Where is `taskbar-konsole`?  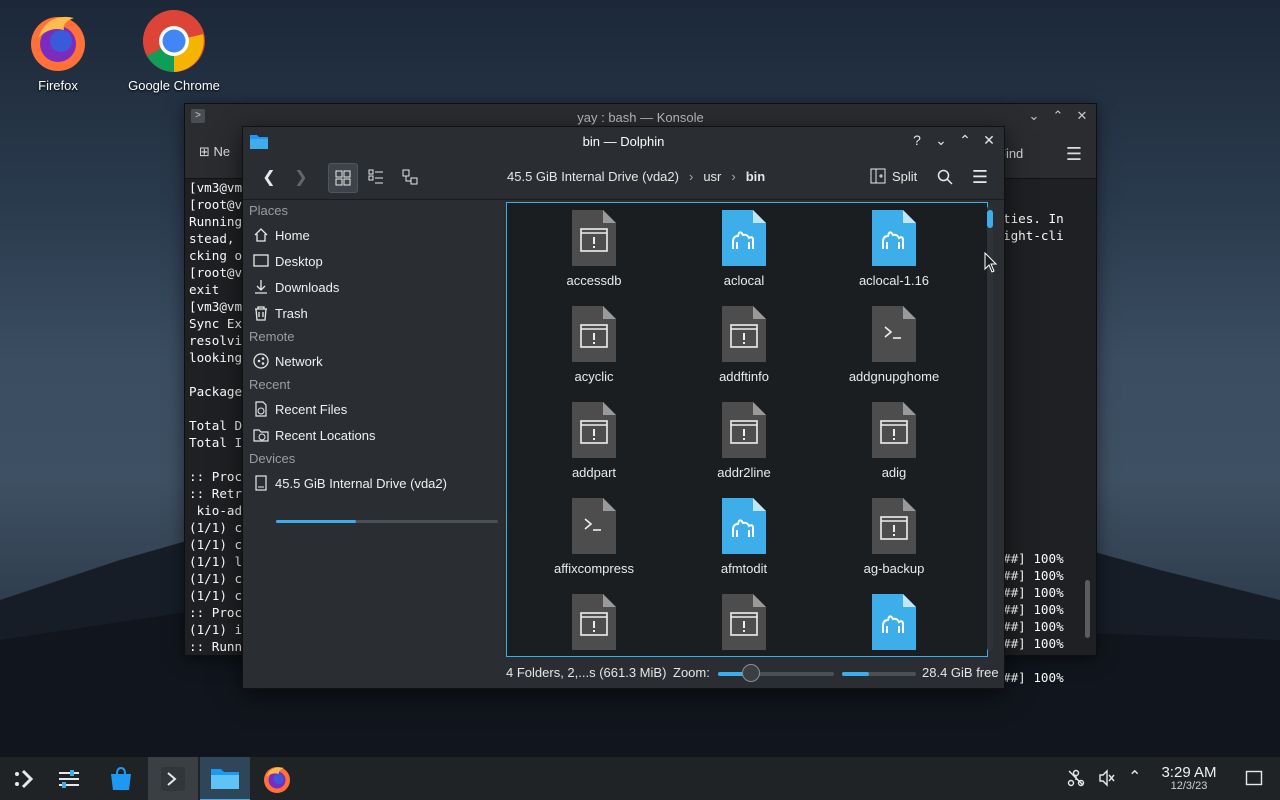 taskbar-konsole is located at coordinates (173, 778).